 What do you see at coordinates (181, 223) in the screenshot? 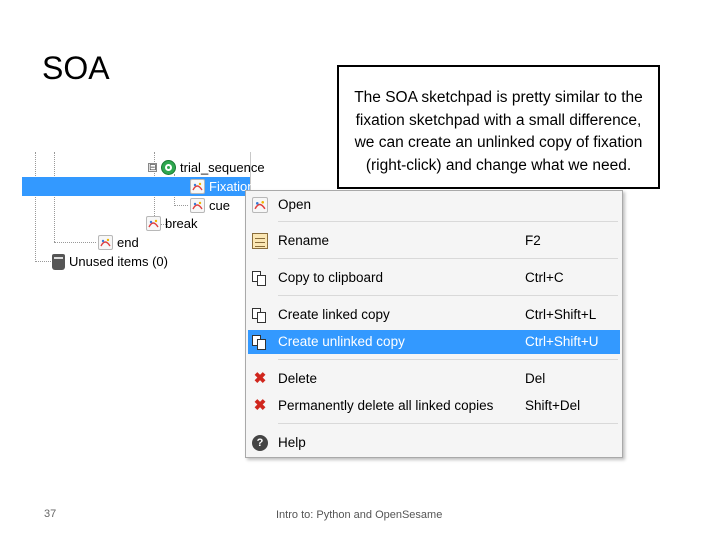
I see `tree-item-label: break` at bounding box center [181, 223].